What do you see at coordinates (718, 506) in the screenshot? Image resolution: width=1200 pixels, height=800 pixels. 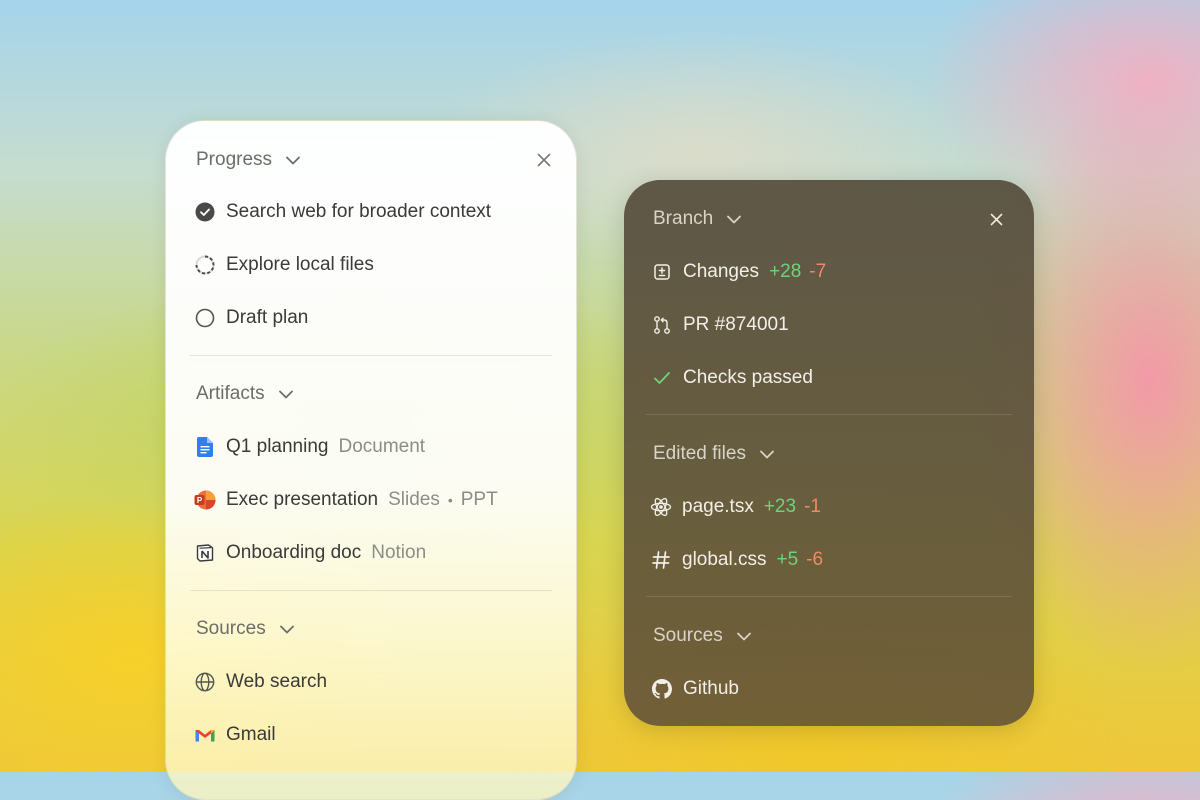 I see `file-name: page.tsx` at bounding box center [718, 506].